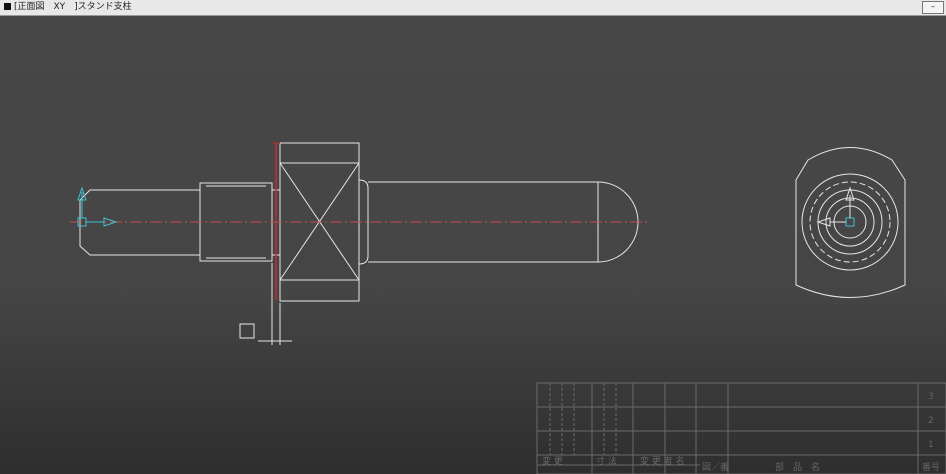 Image resolution: width=946 pixels, height=474 pixels. Describe the element at coordinates (931, 397) in the screenshot. I see `row-number: 3` at that location.